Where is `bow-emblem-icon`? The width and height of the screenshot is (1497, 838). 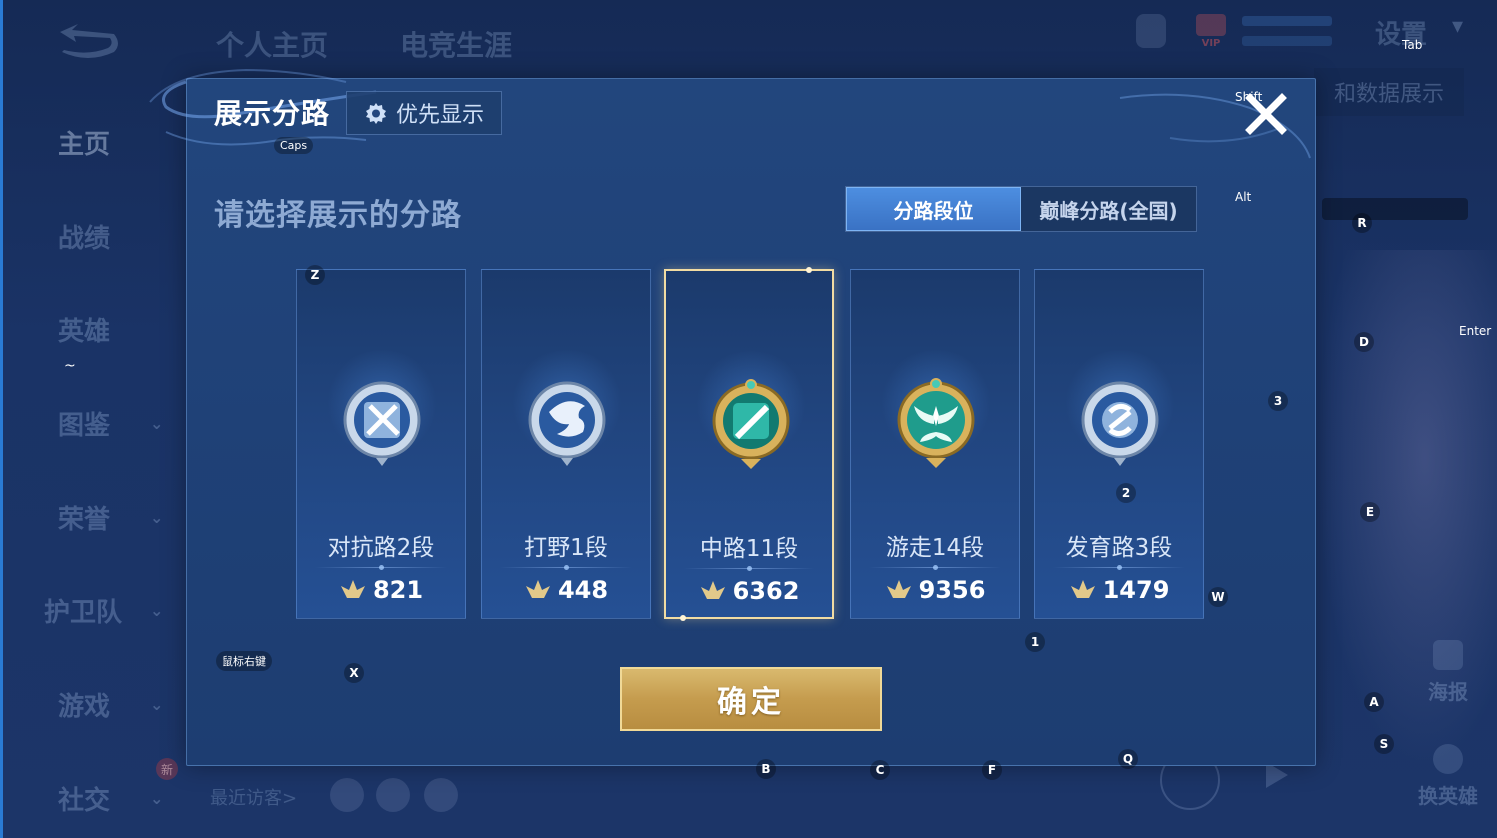
bow-emblem-icon is located at coordinates (1120, 423).